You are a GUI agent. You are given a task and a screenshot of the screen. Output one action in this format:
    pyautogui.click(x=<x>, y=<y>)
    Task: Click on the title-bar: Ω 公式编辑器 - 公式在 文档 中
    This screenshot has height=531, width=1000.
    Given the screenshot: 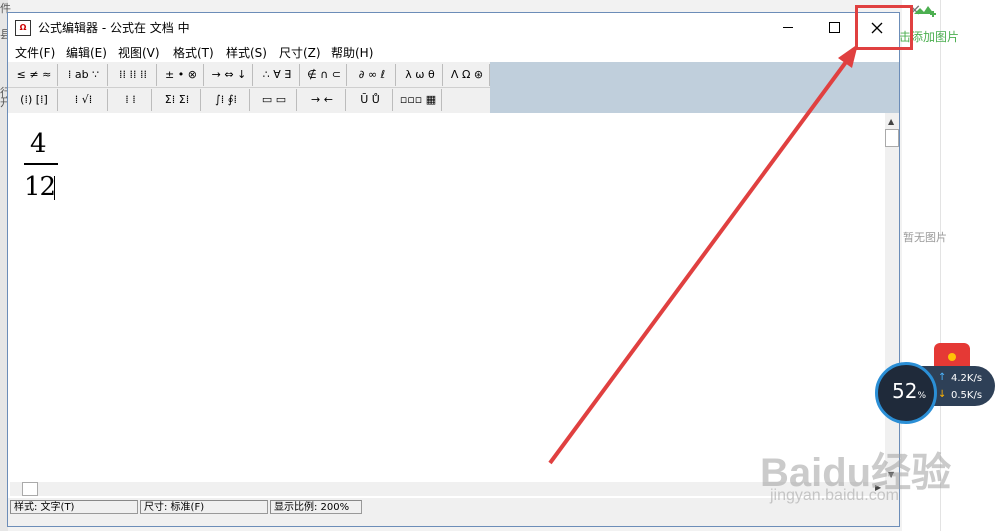 What is the action you would take?
    pyautogui.click(x=453, y=27)
    